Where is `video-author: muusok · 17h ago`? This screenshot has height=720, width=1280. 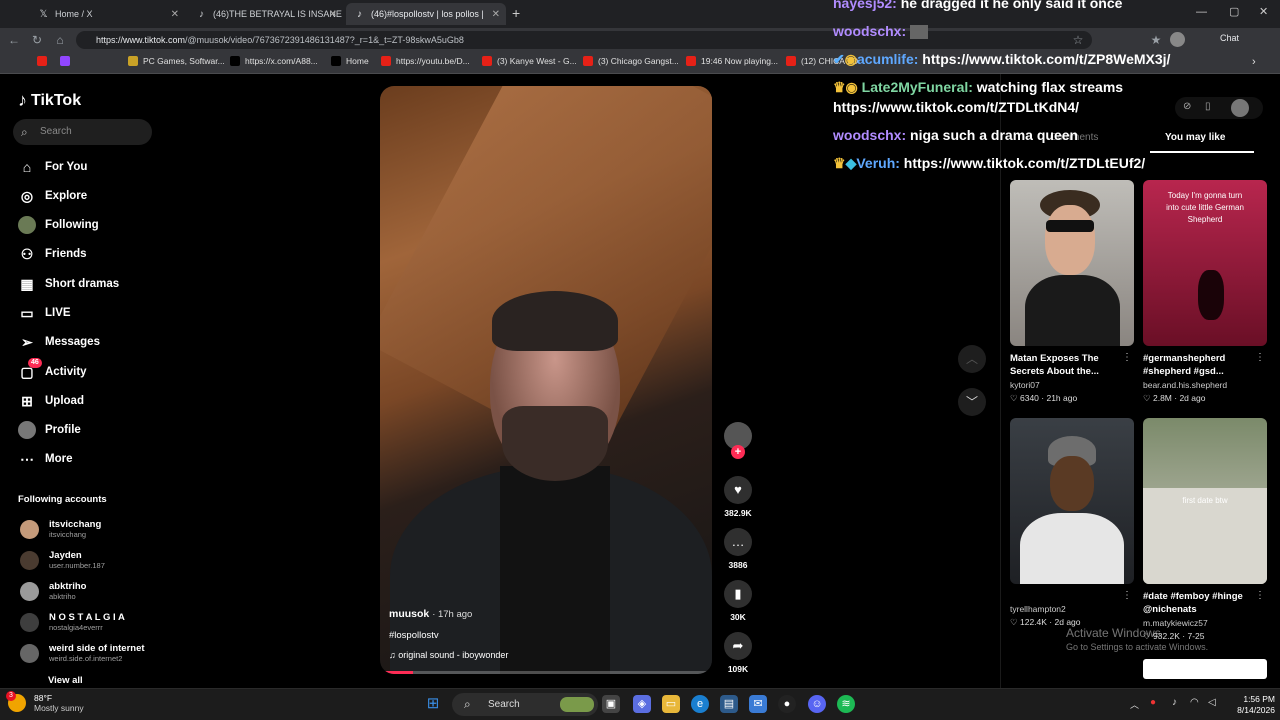 video-author: muusok · 17h ago is located at coordinates (539, 614).